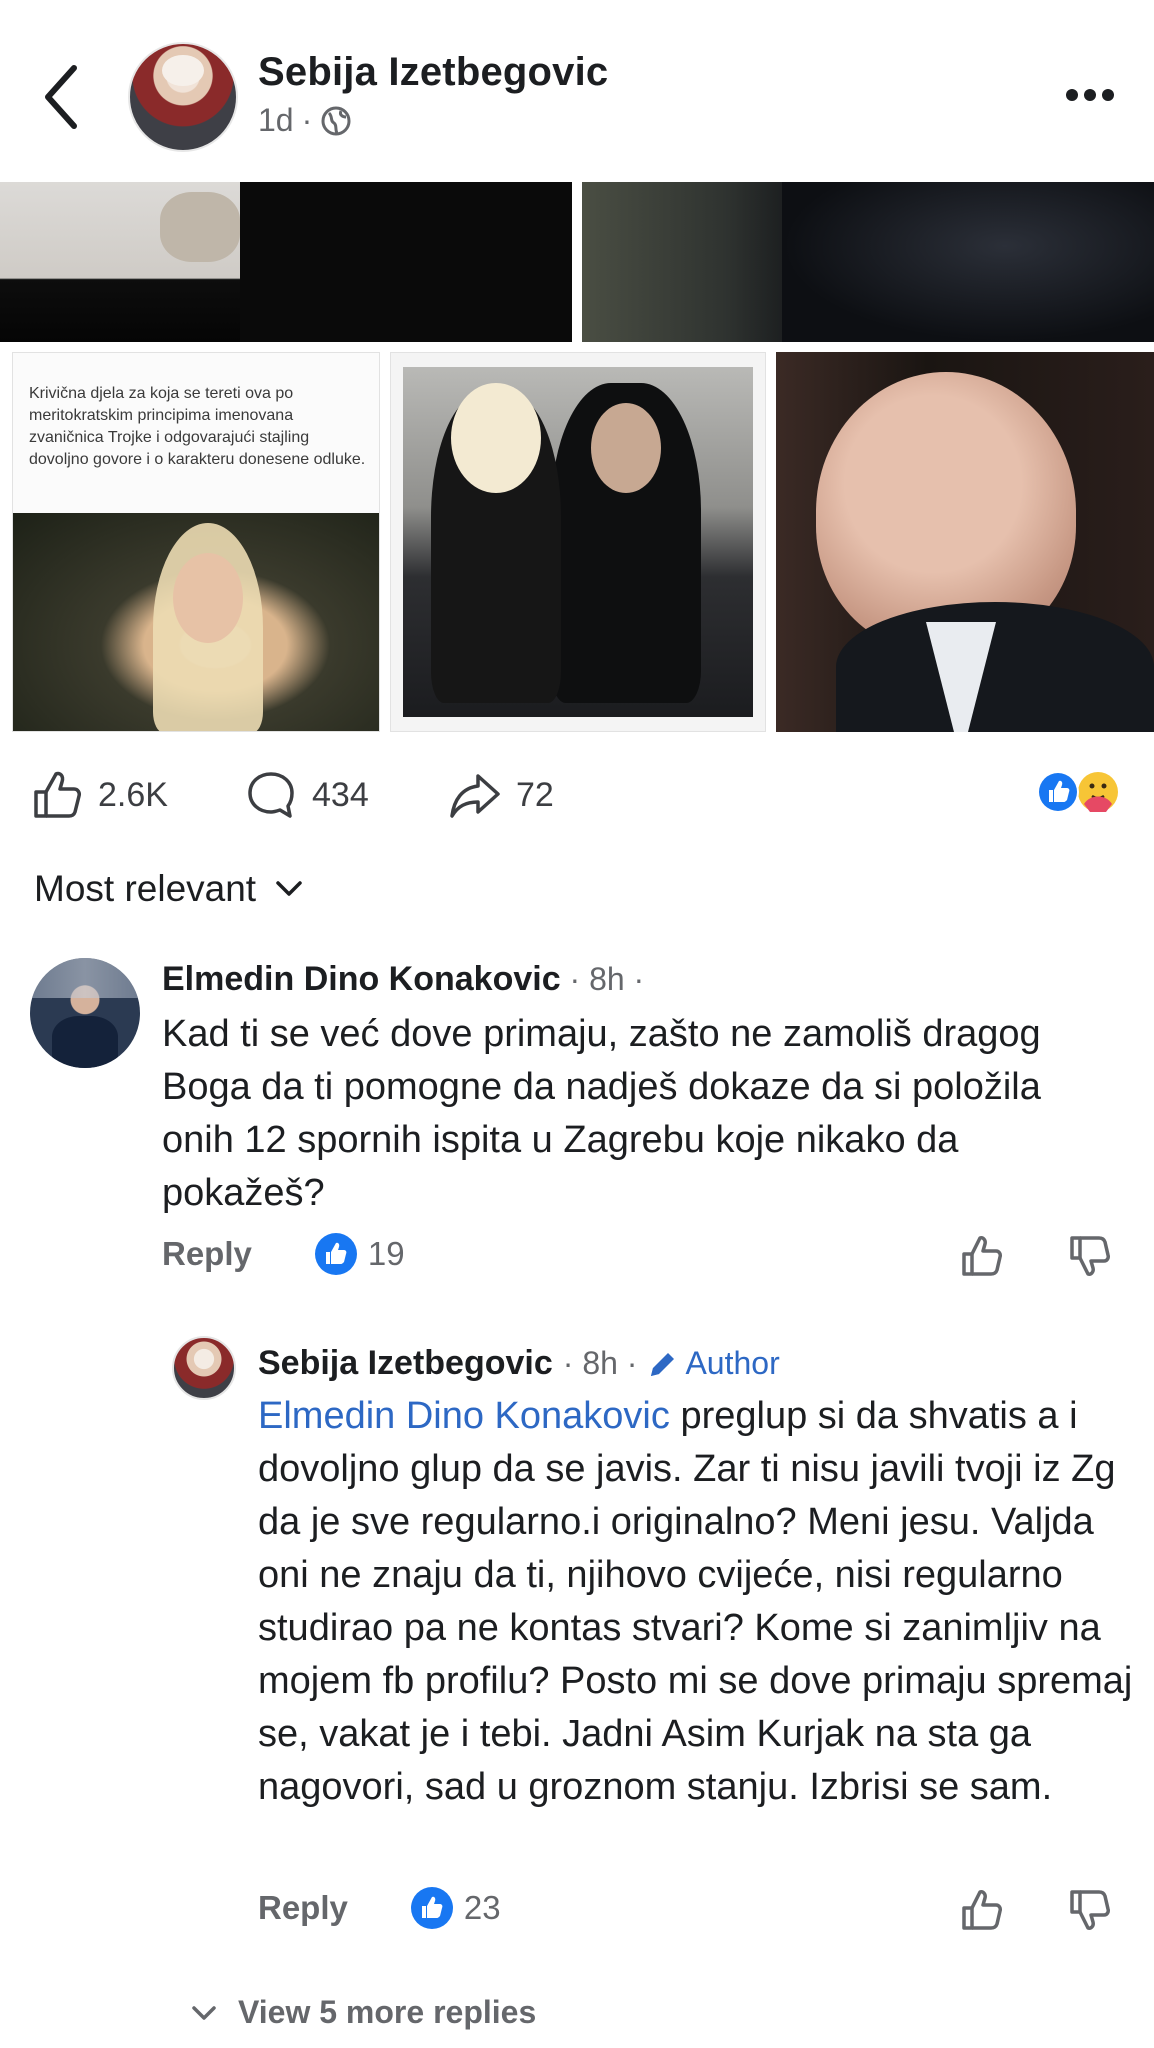 The height and width of the screenshot is (2048, 1154). Describe the element at coordinates (57, 794) in the screenshot. I see `thumbs-up-icon` at that location.